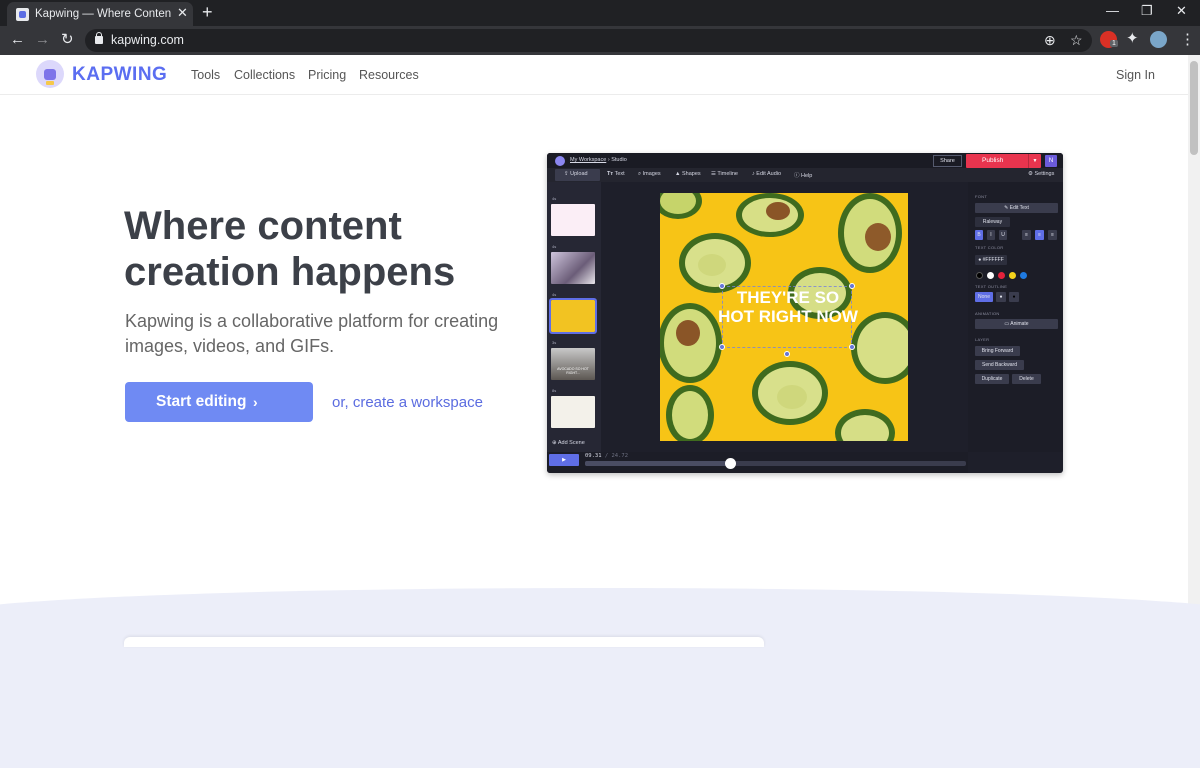 This screenshot has height=768, width=1200. I want to click on font-name-select: Raleway, so click(992, 222).